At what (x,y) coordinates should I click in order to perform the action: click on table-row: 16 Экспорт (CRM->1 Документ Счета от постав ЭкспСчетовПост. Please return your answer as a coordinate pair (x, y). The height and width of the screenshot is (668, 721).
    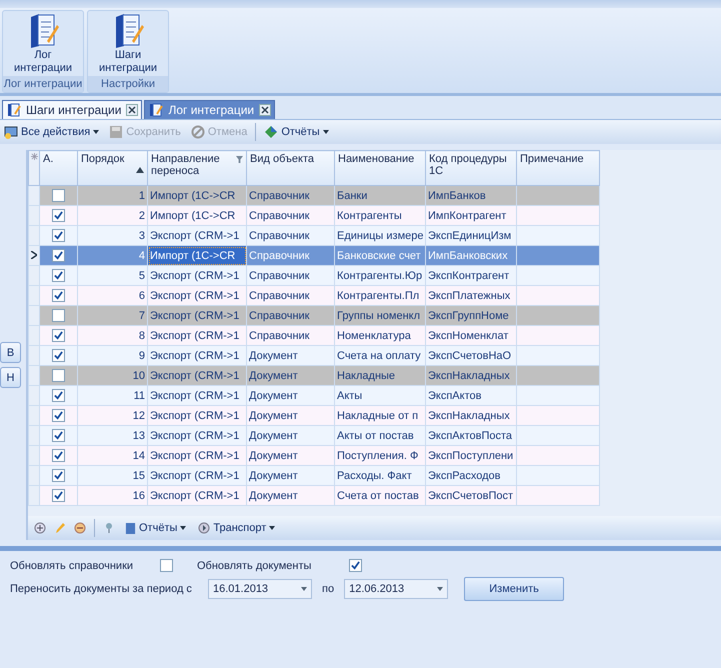
    Looking at the image, I should click on (314, 496).